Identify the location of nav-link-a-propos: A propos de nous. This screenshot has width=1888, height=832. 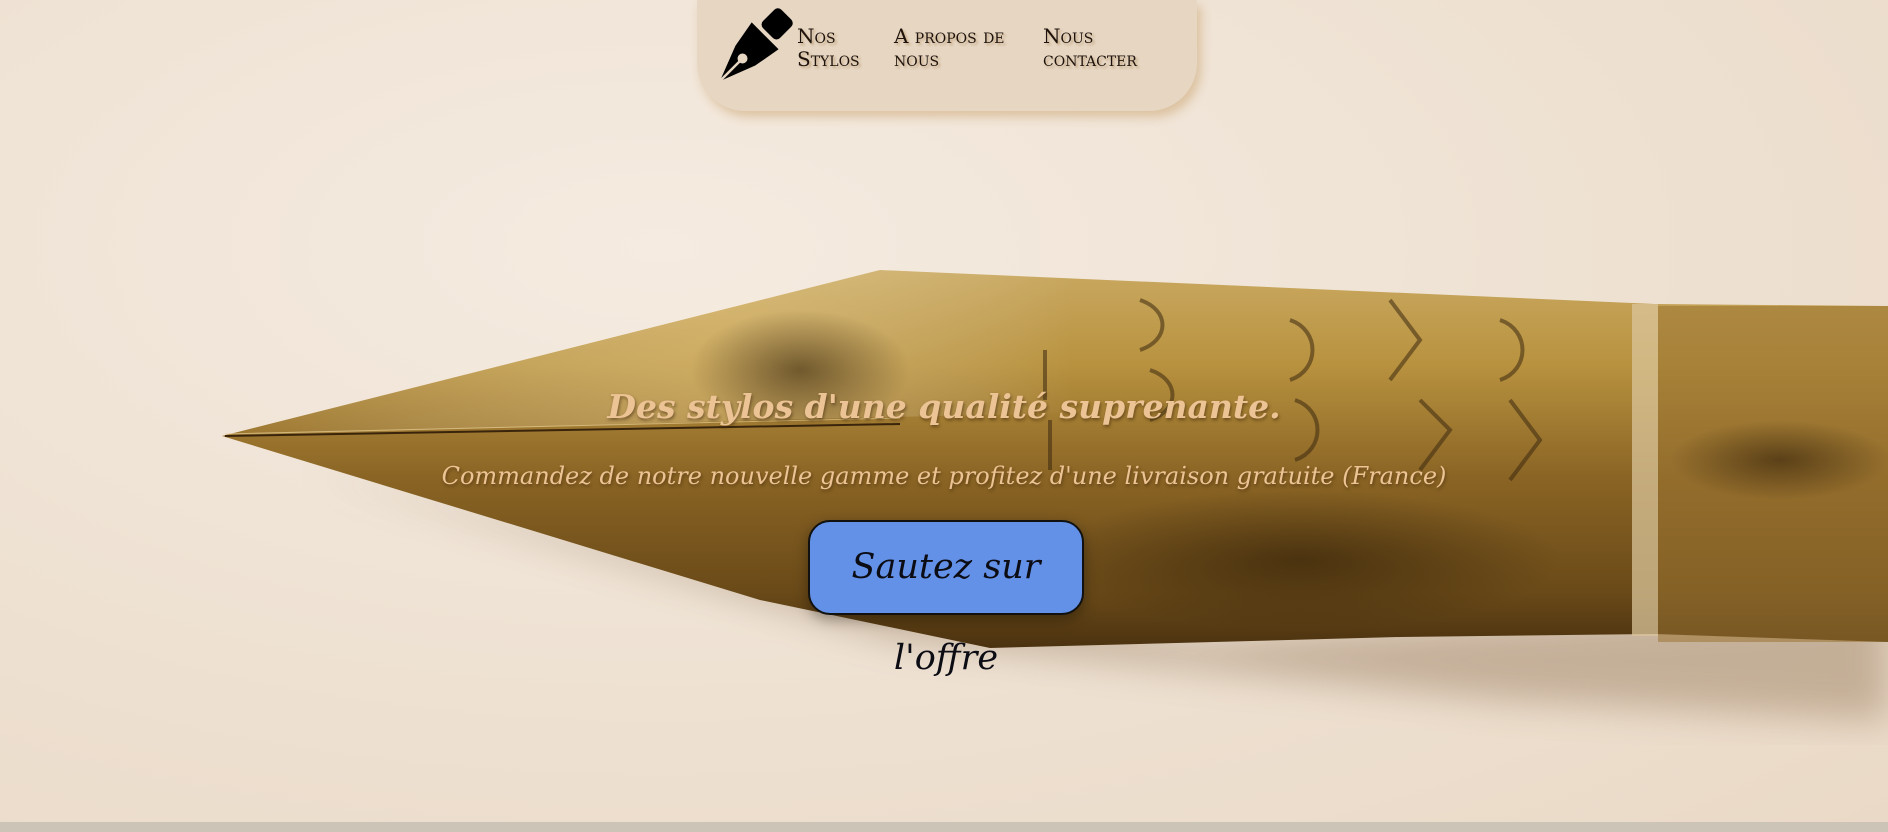
(956, 48).